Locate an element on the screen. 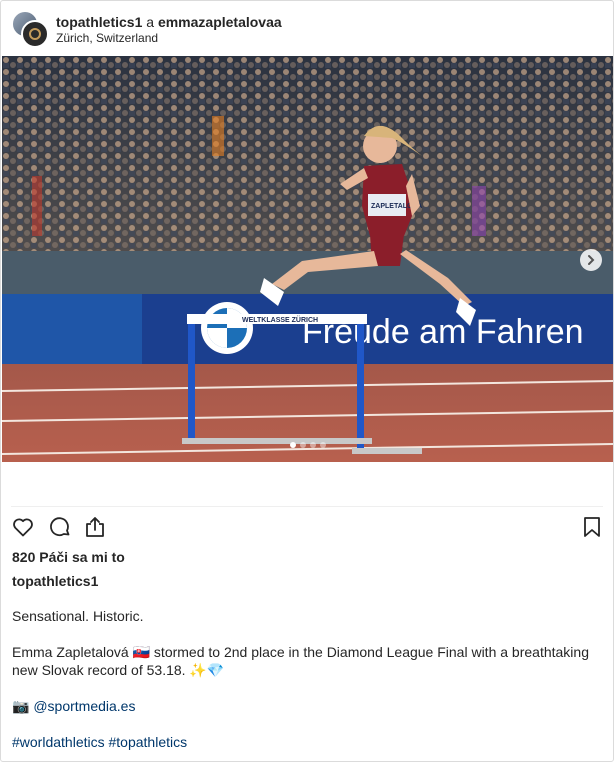  hashtags: #worldathletics #topathletics is located at coordinates (307, 742).